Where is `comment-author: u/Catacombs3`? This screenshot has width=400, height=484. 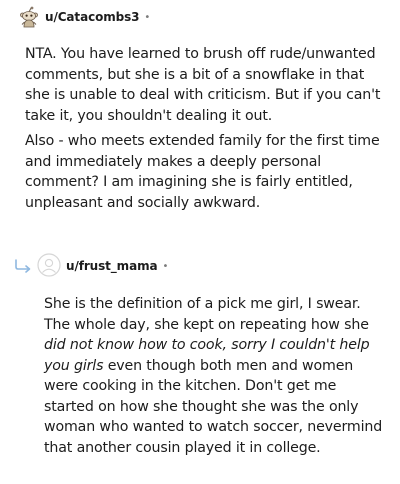
comment-author: u/Catacombs3 is located at coordinates (92, 17).